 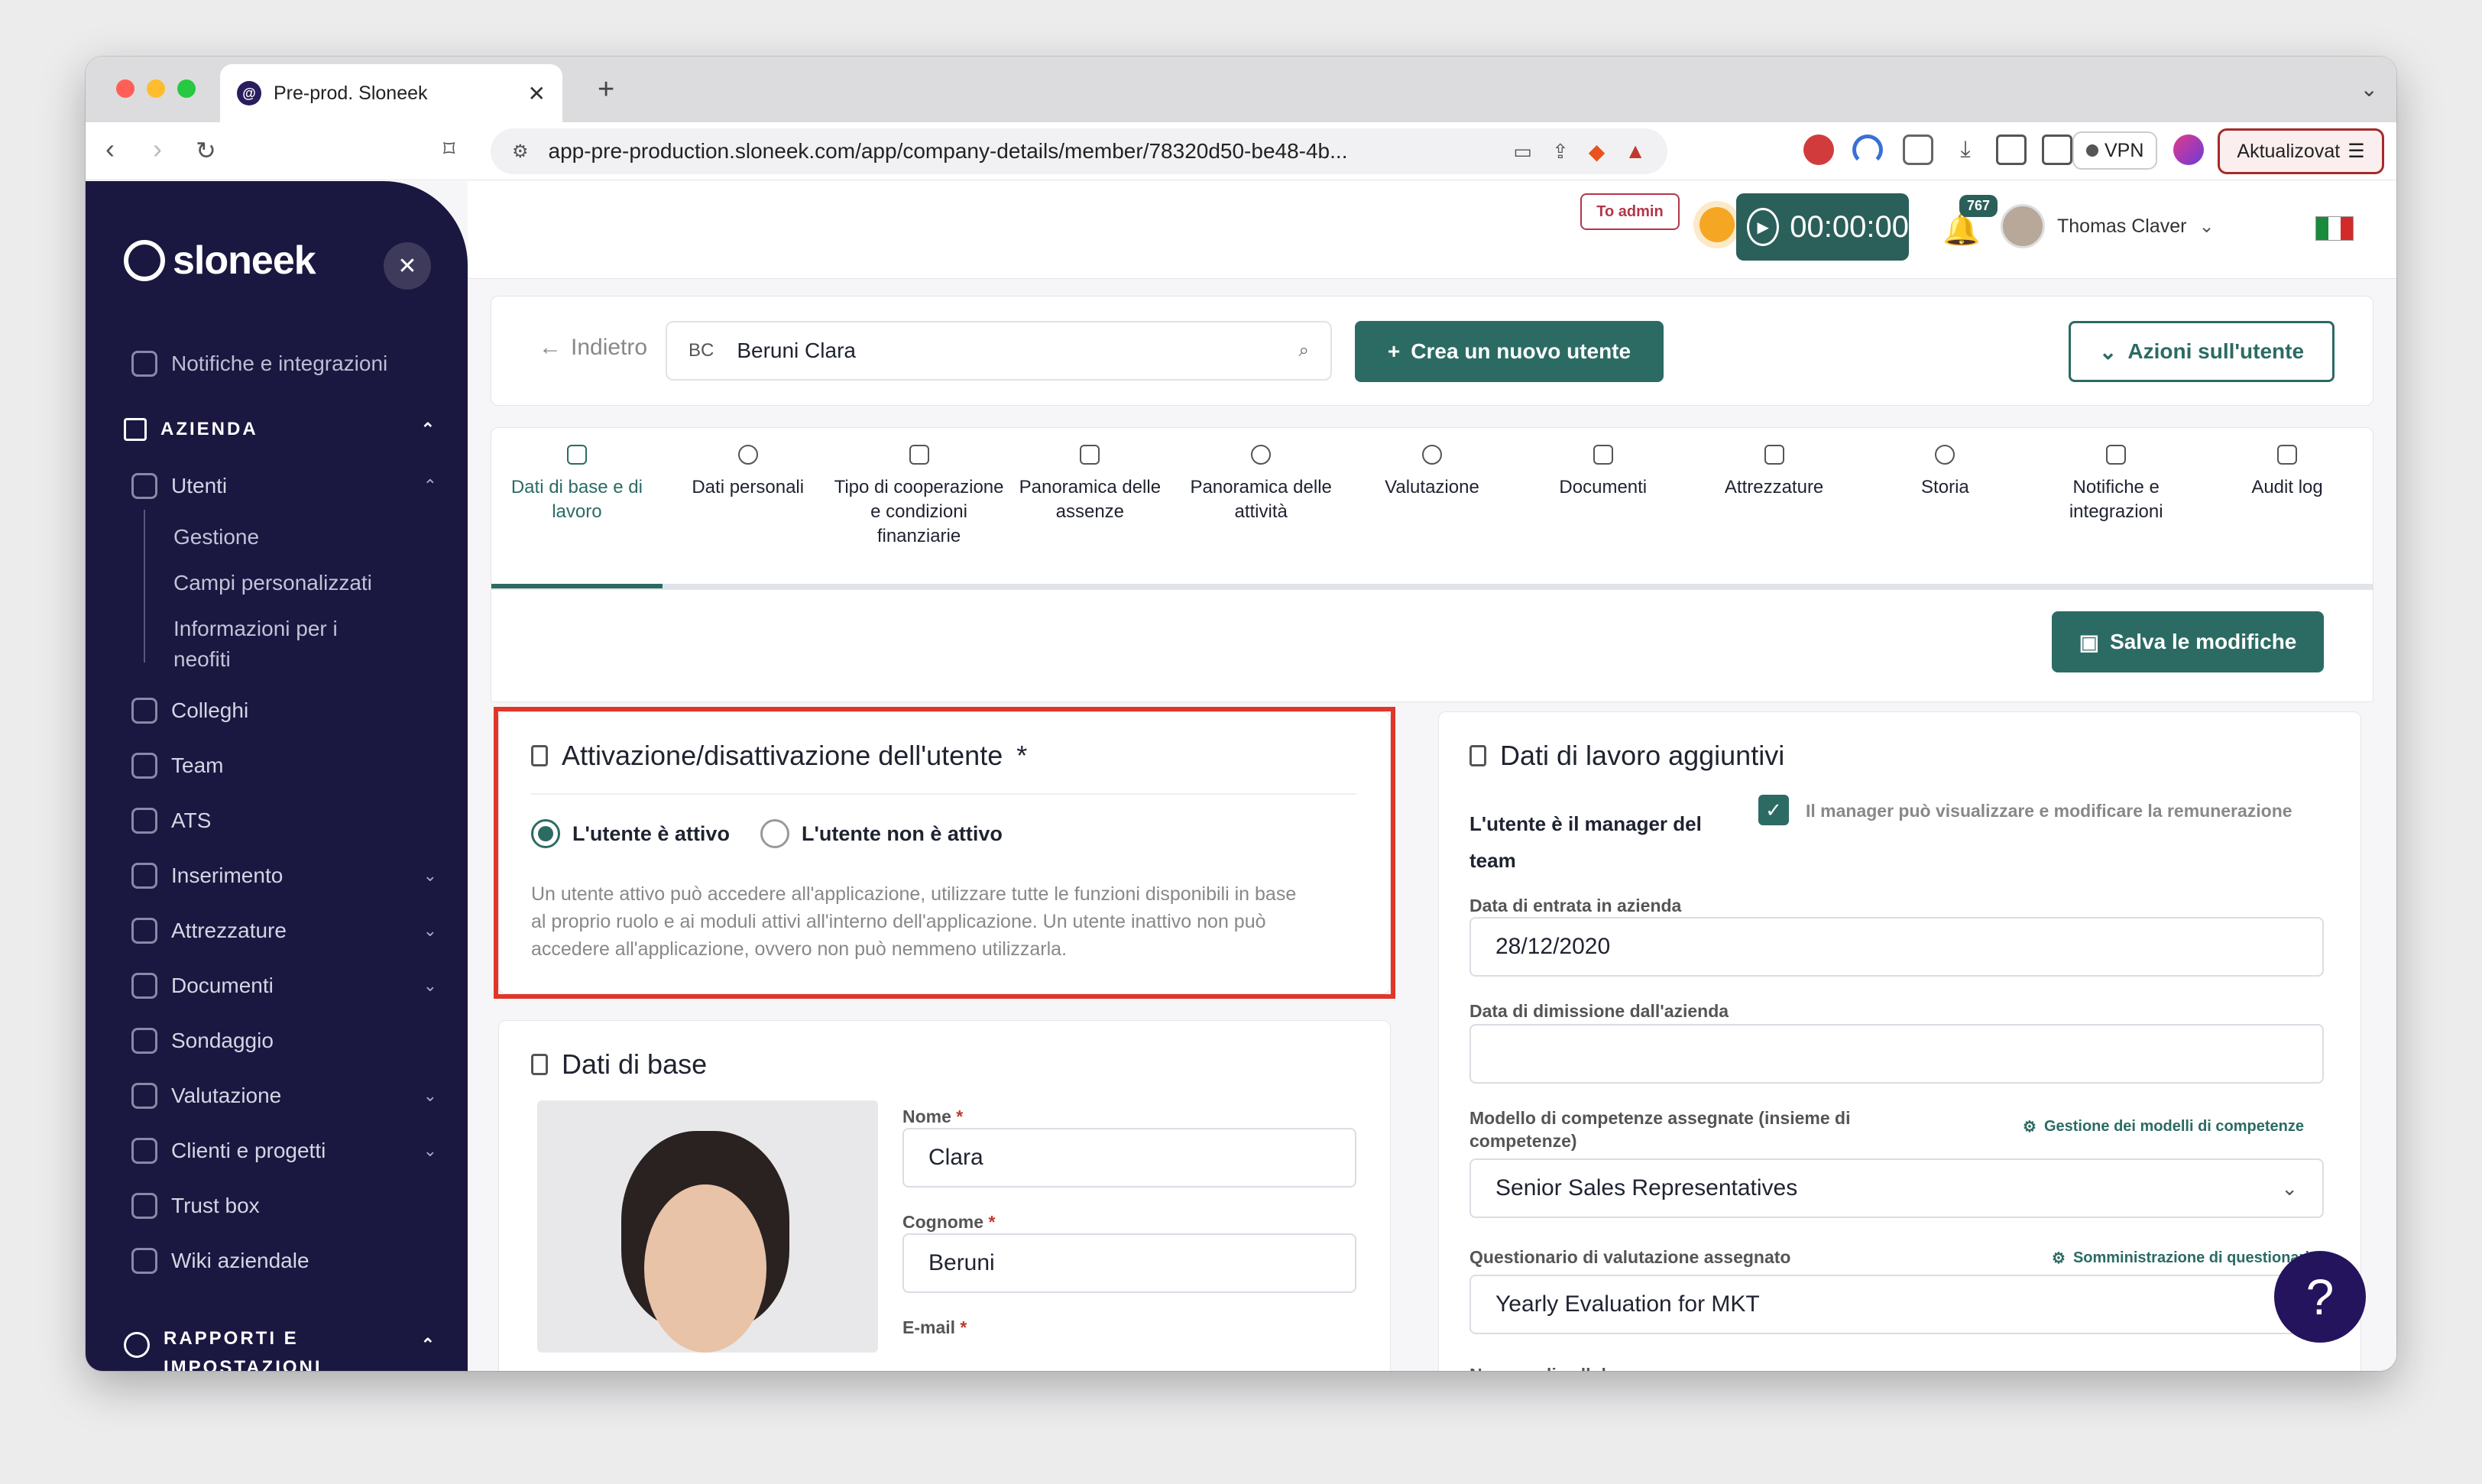 I want to click on to-admin-button: To admin, so click(x=1630, y=212).